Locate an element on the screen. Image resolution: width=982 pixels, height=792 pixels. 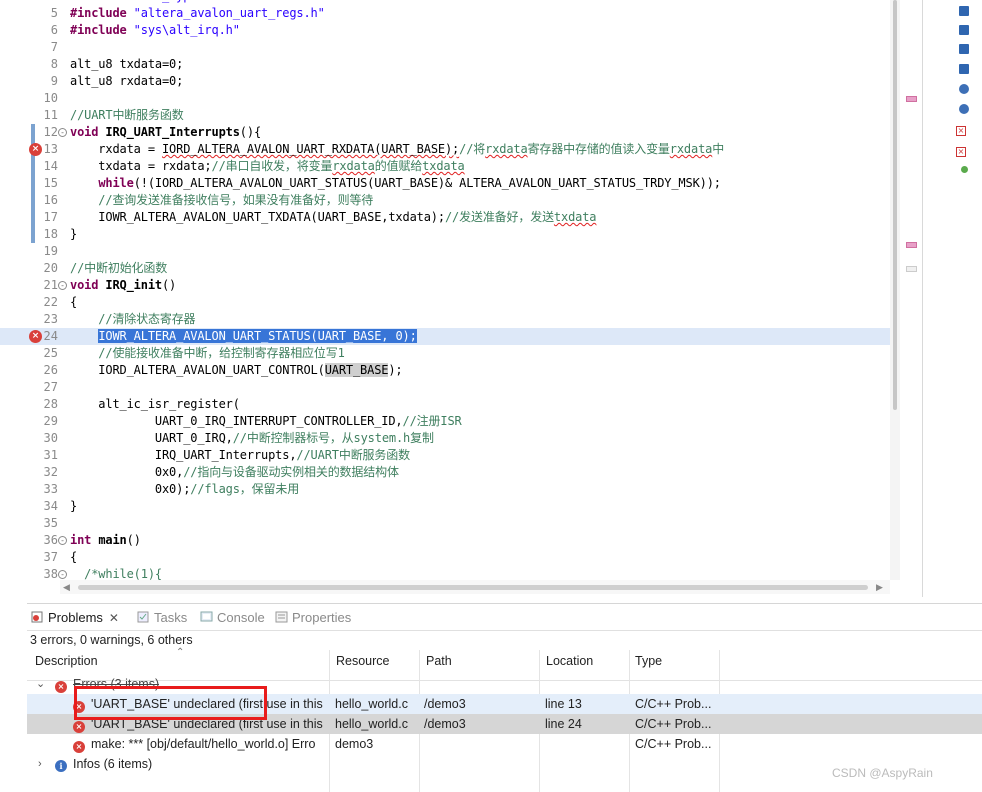
line-number: 26 is located at coordinates (50, 370).